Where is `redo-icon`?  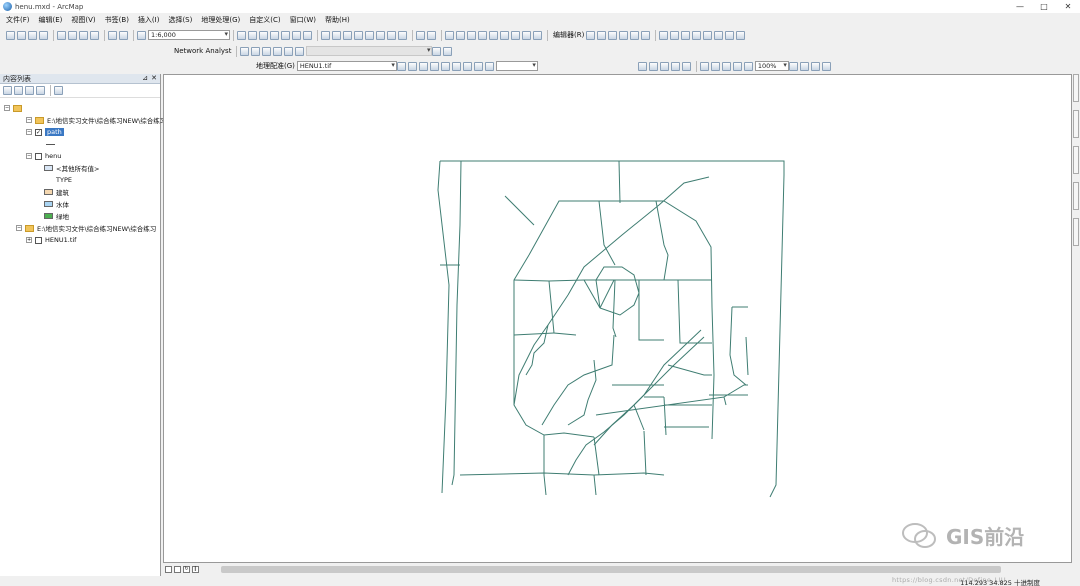 redo-icon is located at coordinates (123, 35).